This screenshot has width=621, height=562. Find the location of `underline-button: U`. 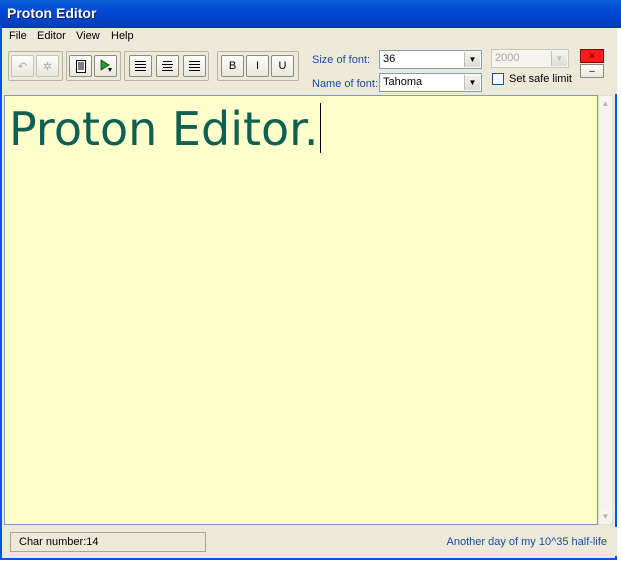

underline-button: U is located at coordinates (282, 66).